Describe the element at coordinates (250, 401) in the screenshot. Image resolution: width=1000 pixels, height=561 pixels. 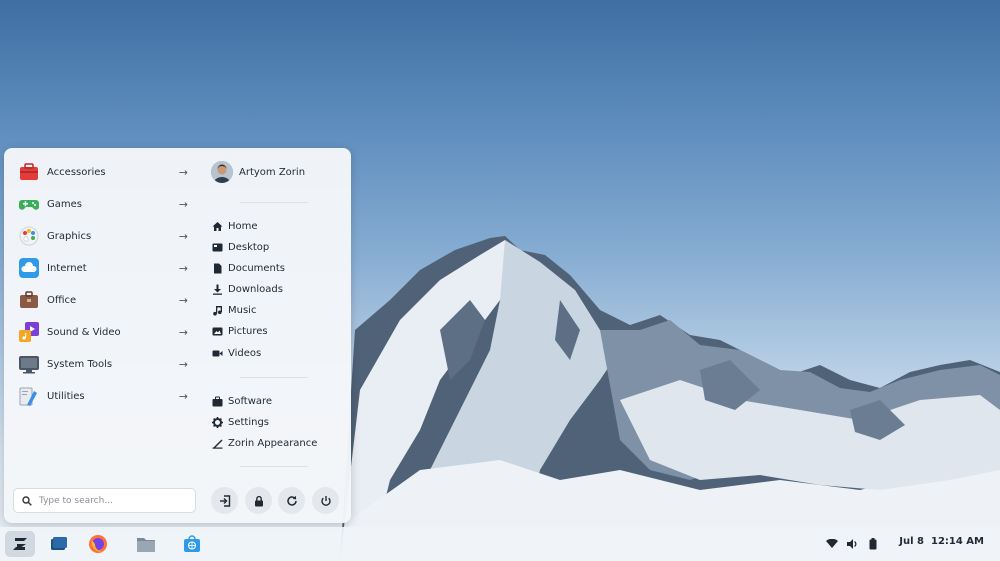
I see `system-label: Software` at that location.